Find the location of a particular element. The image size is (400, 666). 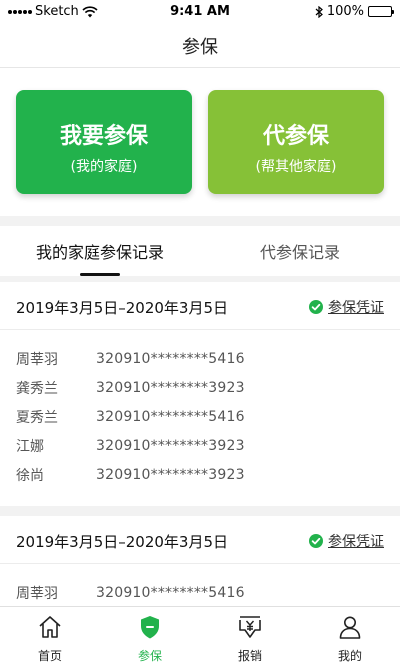

enroll-proxy-subtitle: (帮其他家庭) is located at coordinates (296, 167).